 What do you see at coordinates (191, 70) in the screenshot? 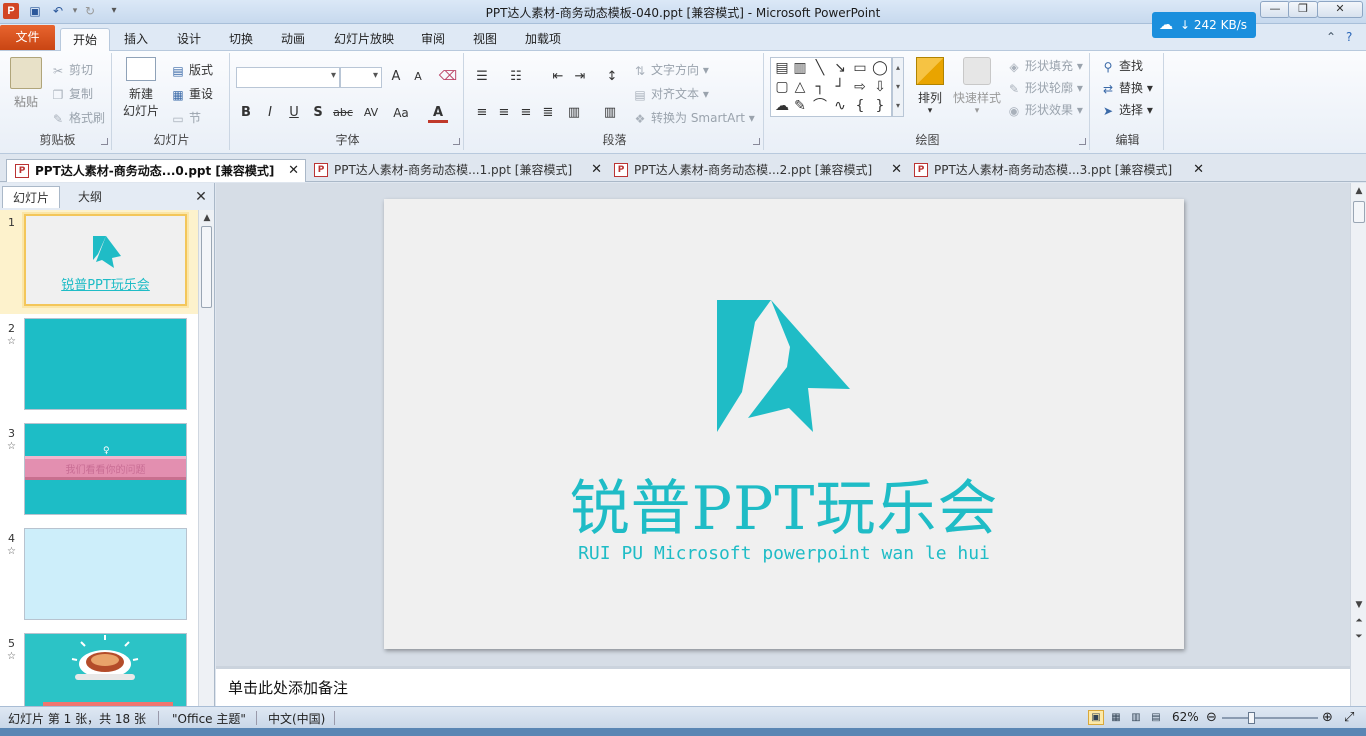
I see `layout-button: ▤ 版式` at bounding box center [191, 70].